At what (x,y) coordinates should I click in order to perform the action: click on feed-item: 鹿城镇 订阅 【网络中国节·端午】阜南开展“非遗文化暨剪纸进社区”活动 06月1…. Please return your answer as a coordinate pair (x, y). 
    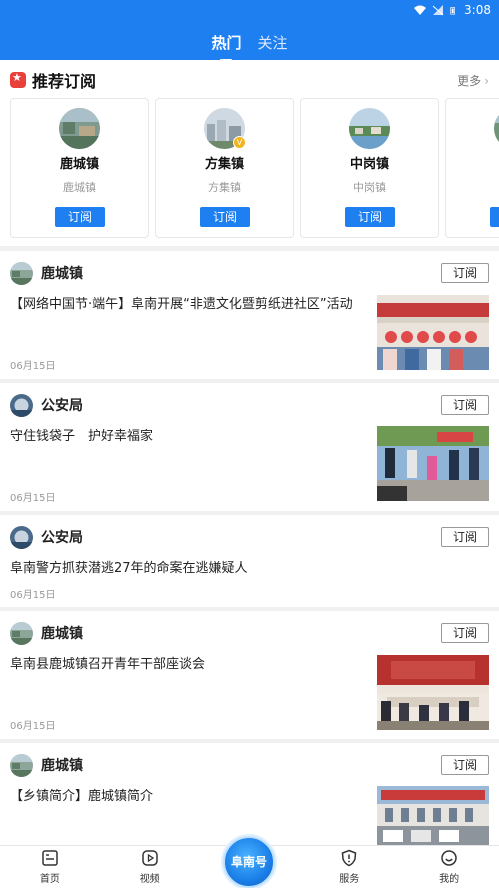
    Looking at the image, I should click on (249, 315).